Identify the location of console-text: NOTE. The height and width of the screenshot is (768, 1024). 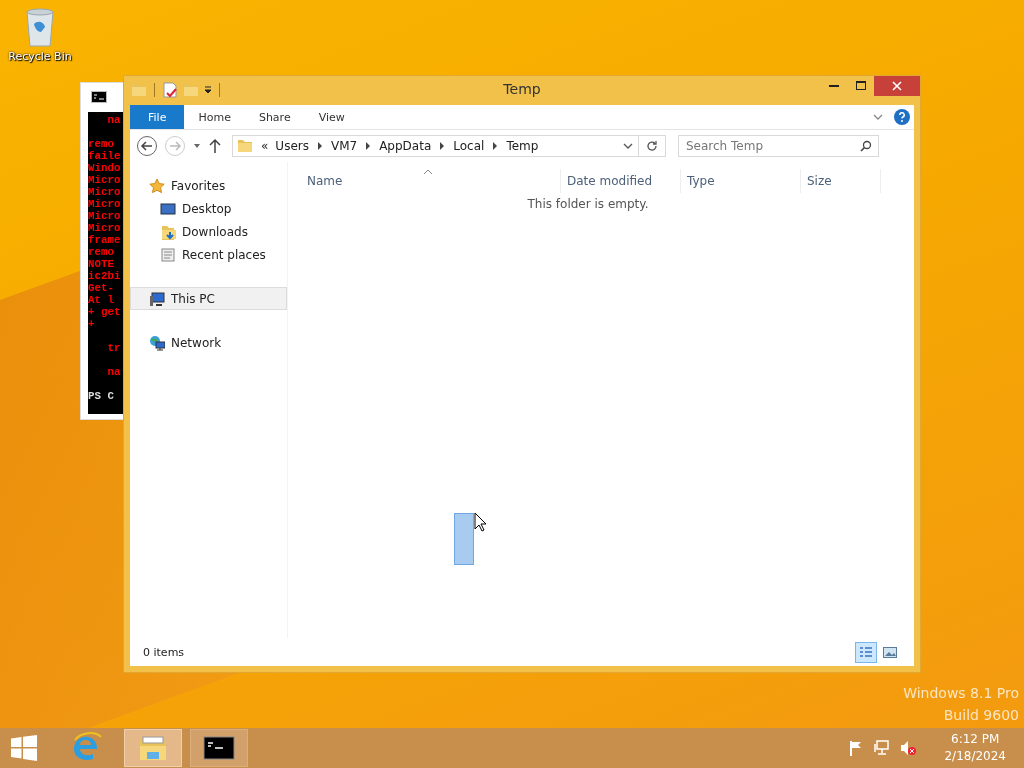
(101, 264).